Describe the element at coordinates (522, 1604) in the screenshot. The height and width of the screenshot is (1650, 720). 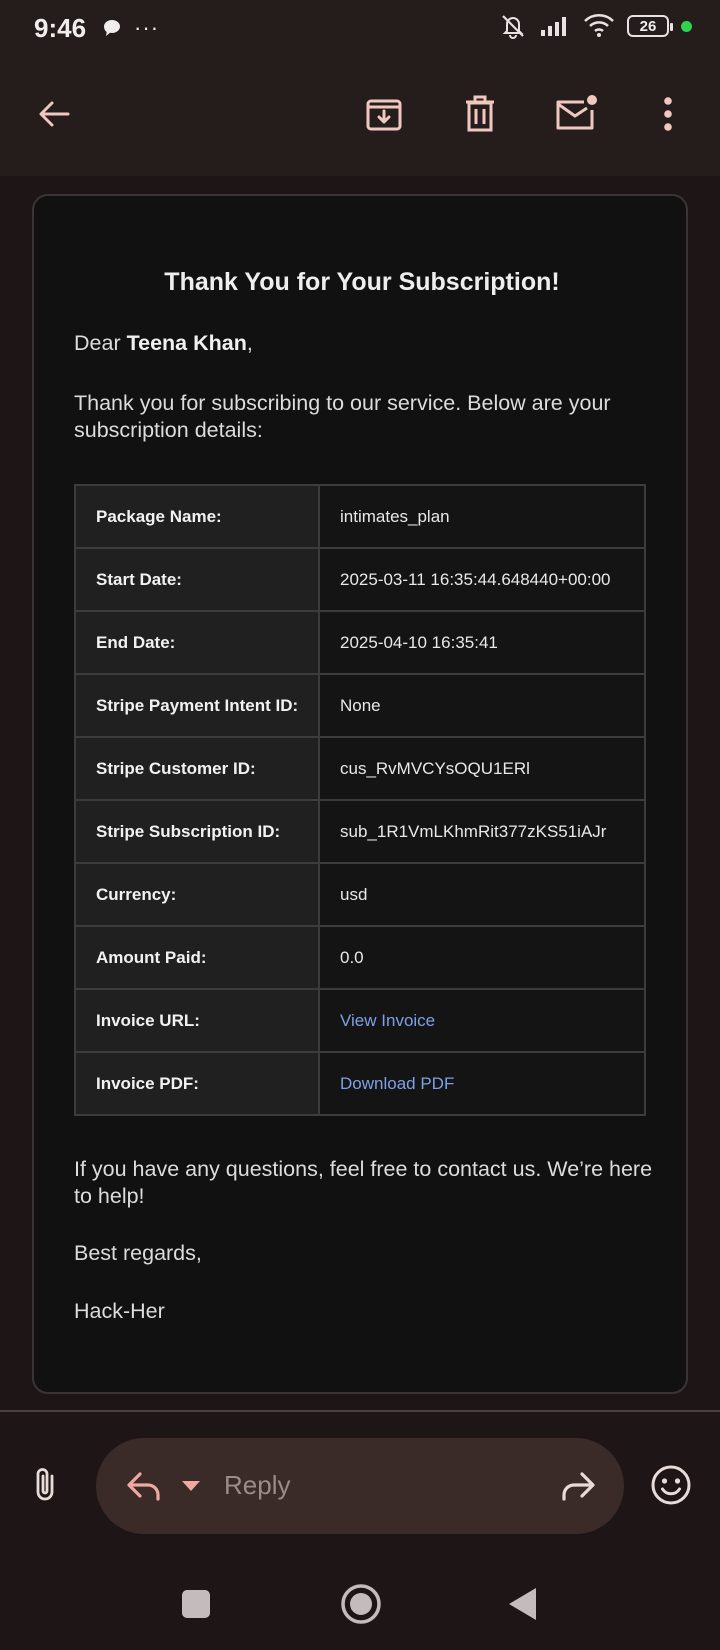
I see `nav-back-button` at that location.